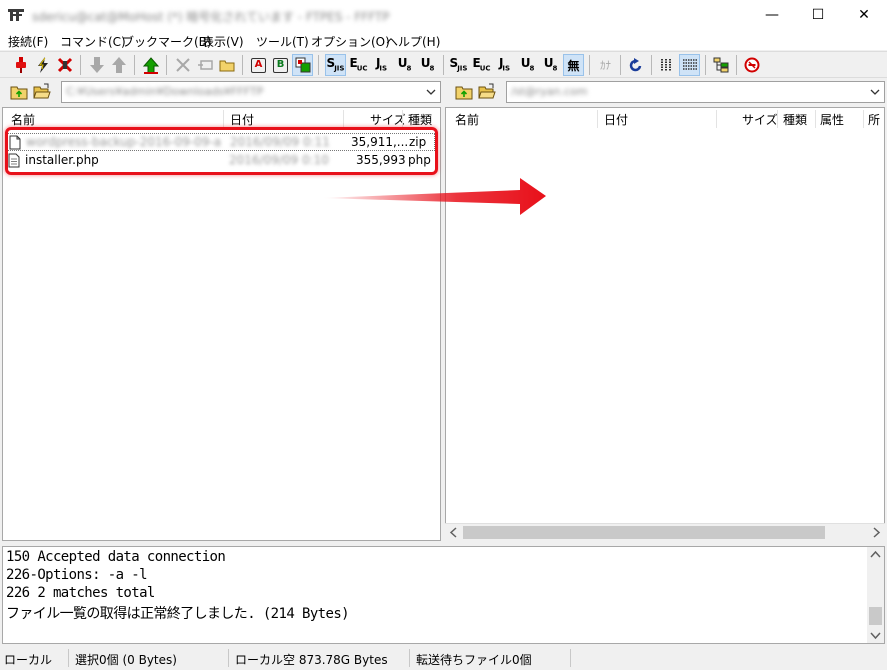  I want to click on delete-button, so click(182, 65).